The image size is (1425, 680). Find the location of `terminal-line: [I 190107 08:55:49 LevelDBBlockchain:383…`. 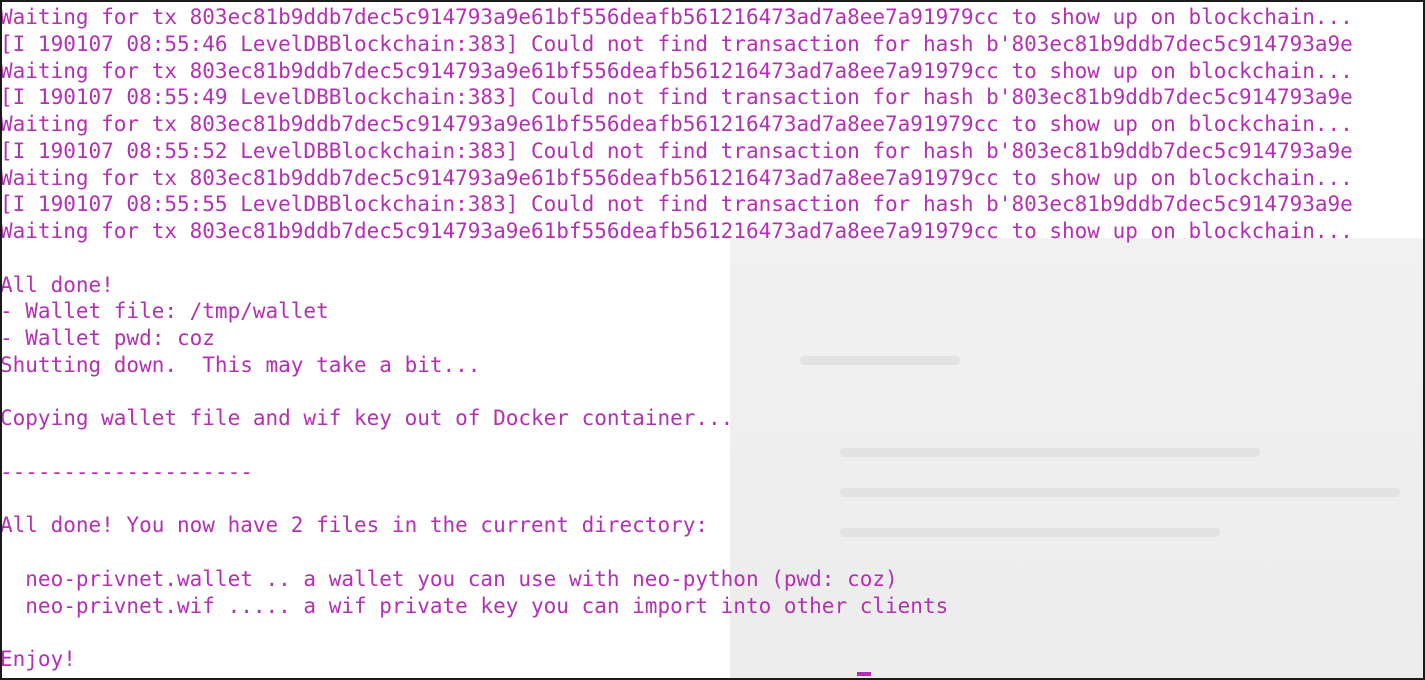

terminal-line: [I 190107 08:55:49 LevelDBBlockchain:383… is located at coordinates (677, 97).